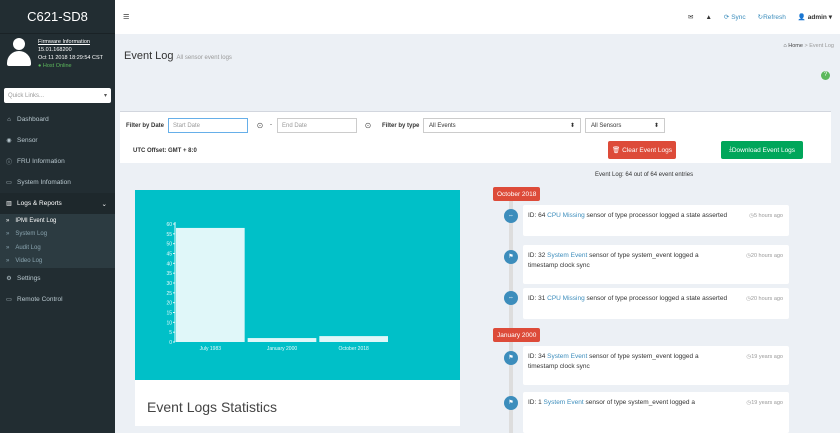 The width and height of the screenshot is (840, 433). Describe the element at coordinates (169, 255) in the screenshot. I see `y-tick-label: 45` at that location.